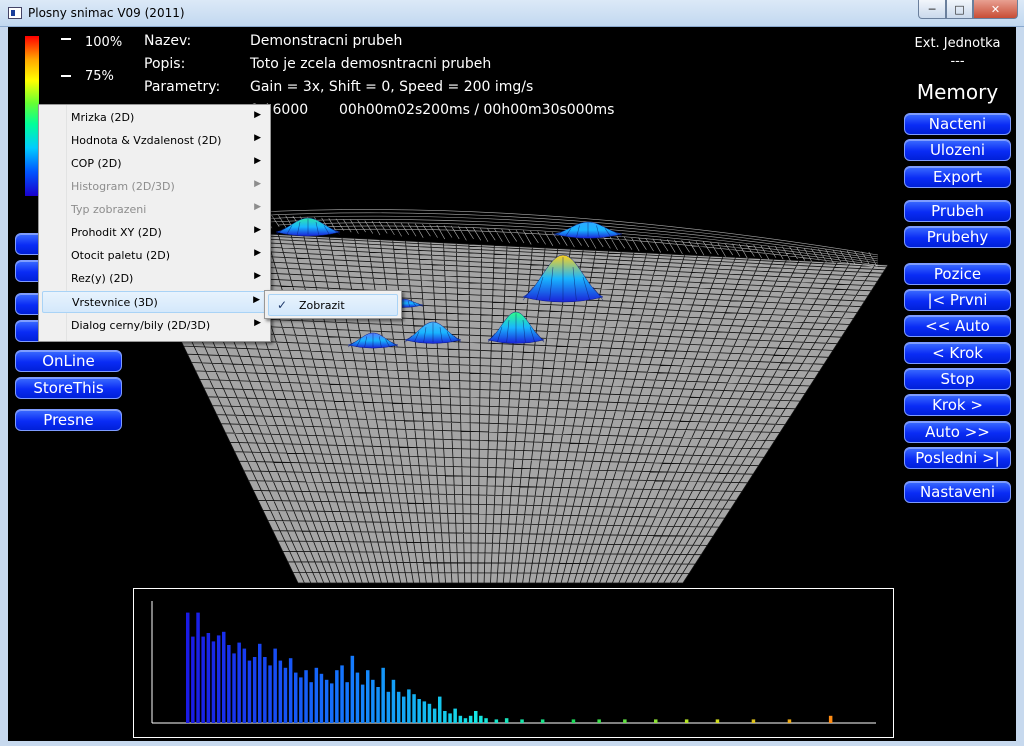 This screenshot has height=746, width=1024. Describe the element at coordinates (154, 164) in the screenshot. I see `menu-item-cop: COP (2D) ▶` at that location.